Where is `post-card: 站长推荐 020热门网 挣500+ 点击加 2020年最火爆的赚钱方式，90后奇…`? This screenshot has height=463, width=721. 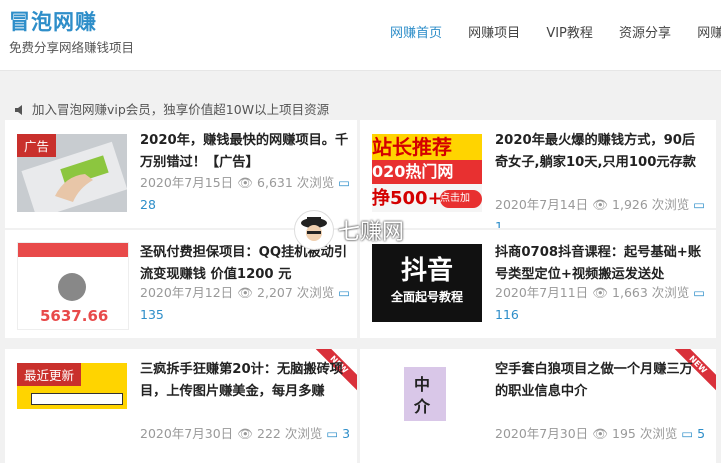 post-card: 站长推荐 020热门网 挣500+ 点击加 2020年最火爆的赚钱方式，90后奇… is located at coordinates (538, 174).